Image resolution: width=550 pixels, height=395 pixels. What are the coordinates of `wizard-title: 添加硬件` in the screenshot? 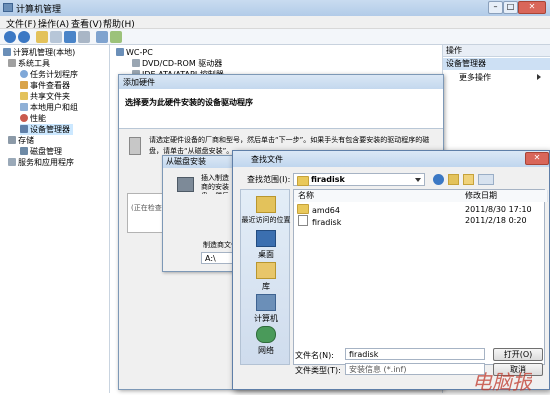 It's located at (139, 82).